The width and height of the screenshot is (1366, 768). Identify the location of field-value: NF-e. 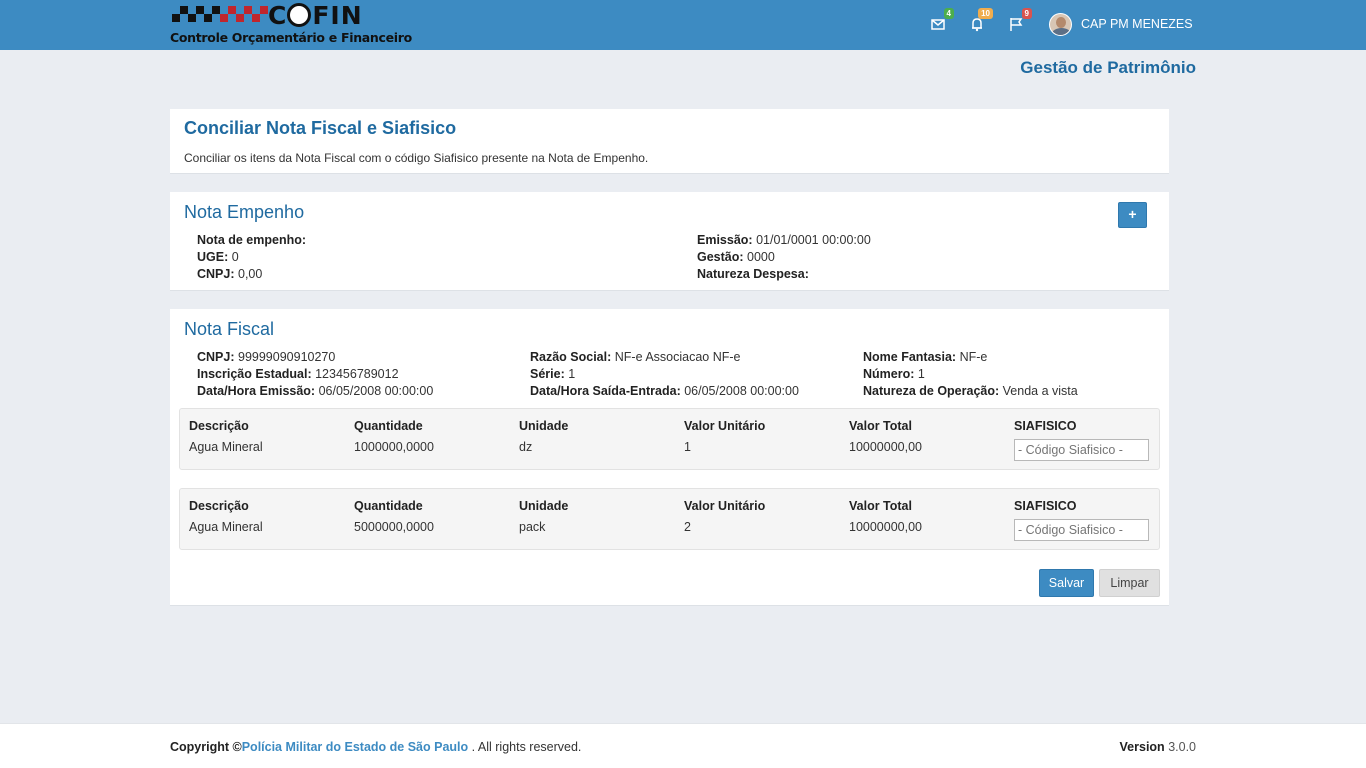
(973, 357).